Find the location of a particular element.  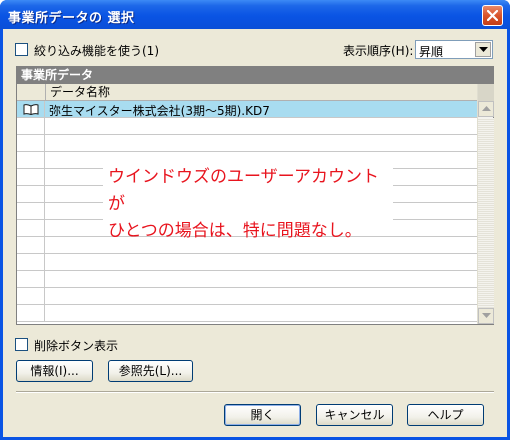

annotation-line-1: ウインドウズのユーザーアカウントが is located at coordinates (243, 190).